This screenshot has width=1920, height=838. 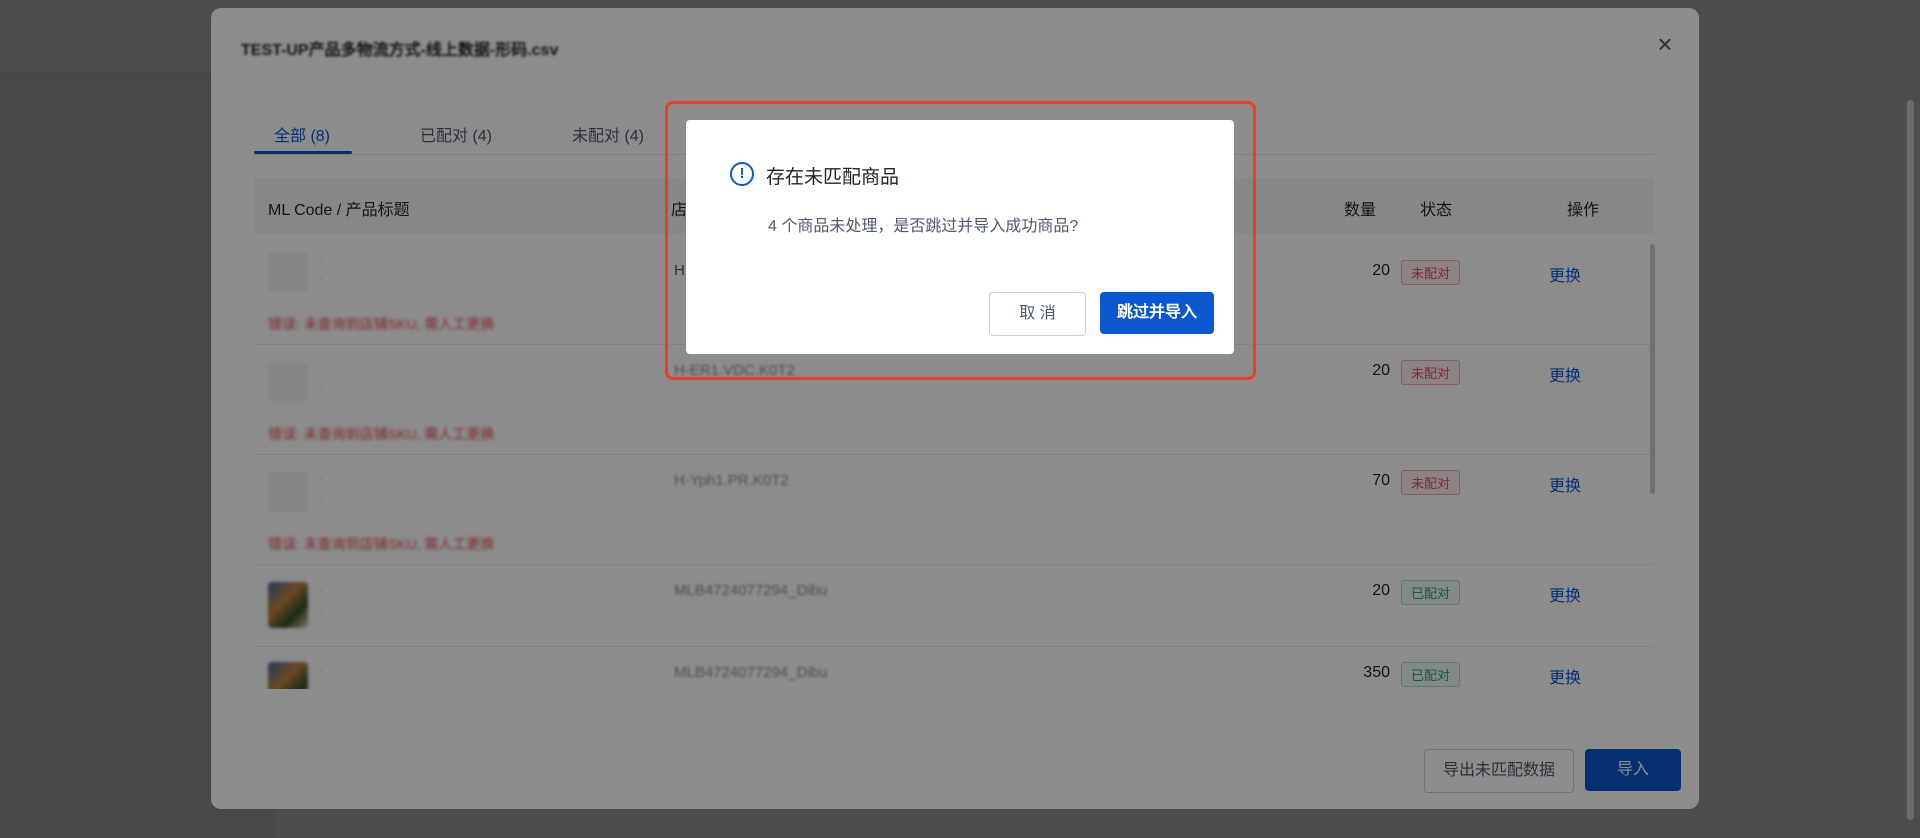 I want to click on dialog-message: 4 个商品未处理，是否跳过并导入成功商品?, so click(x=923, y=226).